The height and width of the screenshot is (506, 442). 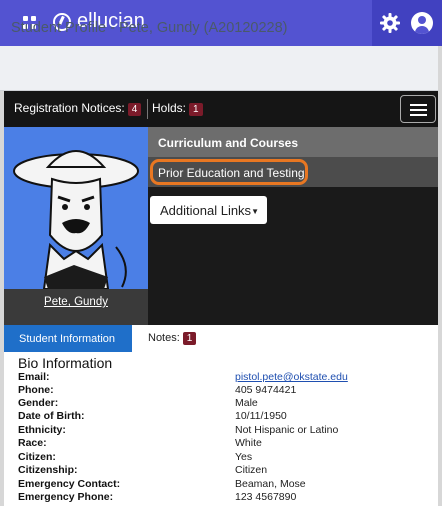 I want to click on profile-photo, so click(x=76, y=208).